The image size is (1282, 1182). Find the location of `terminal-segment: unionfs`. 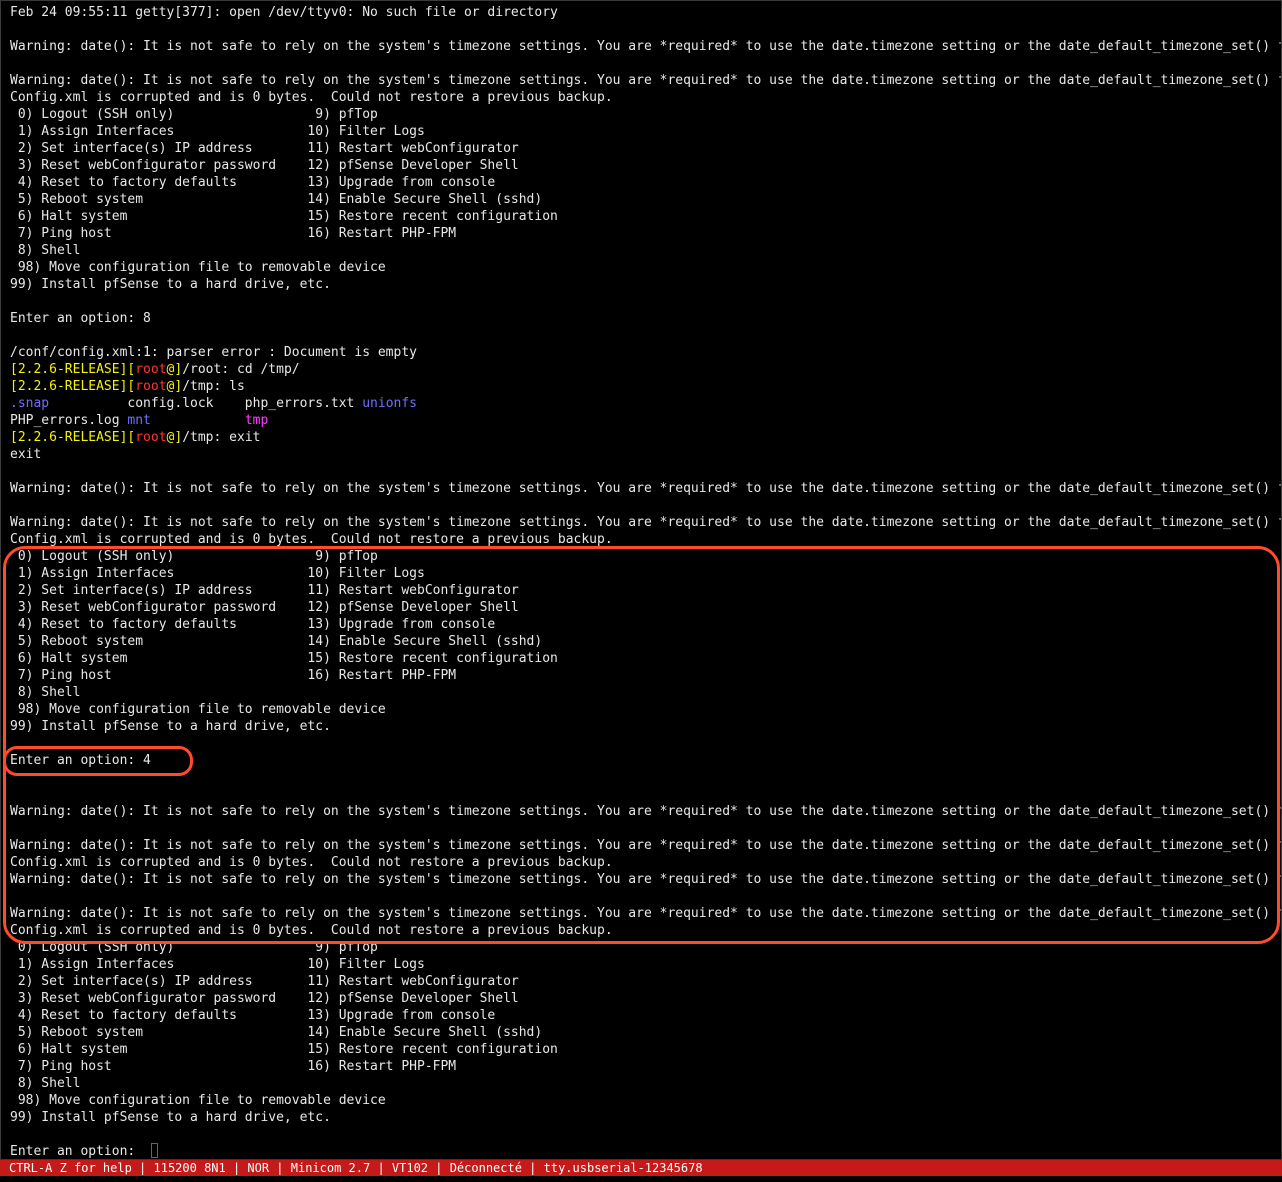

terminal-segment: unionfs is located at coordinates (390, 403).